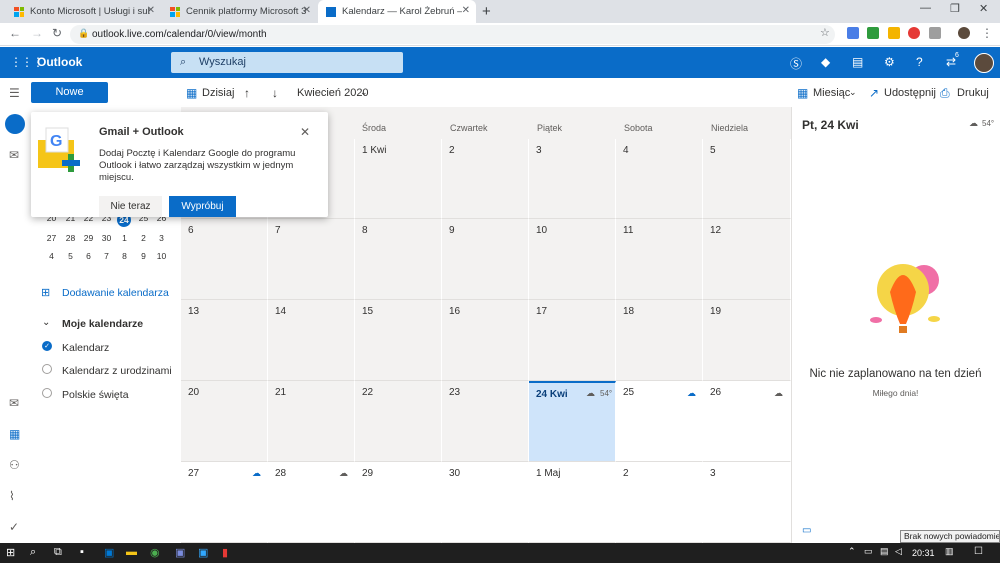 The height and width of the screenshot is (563, 1000). What do you see at coordinates (311, 421) in the screenshot?
I see `calendar-day-cell: 21` at bounding box center [311, 421].